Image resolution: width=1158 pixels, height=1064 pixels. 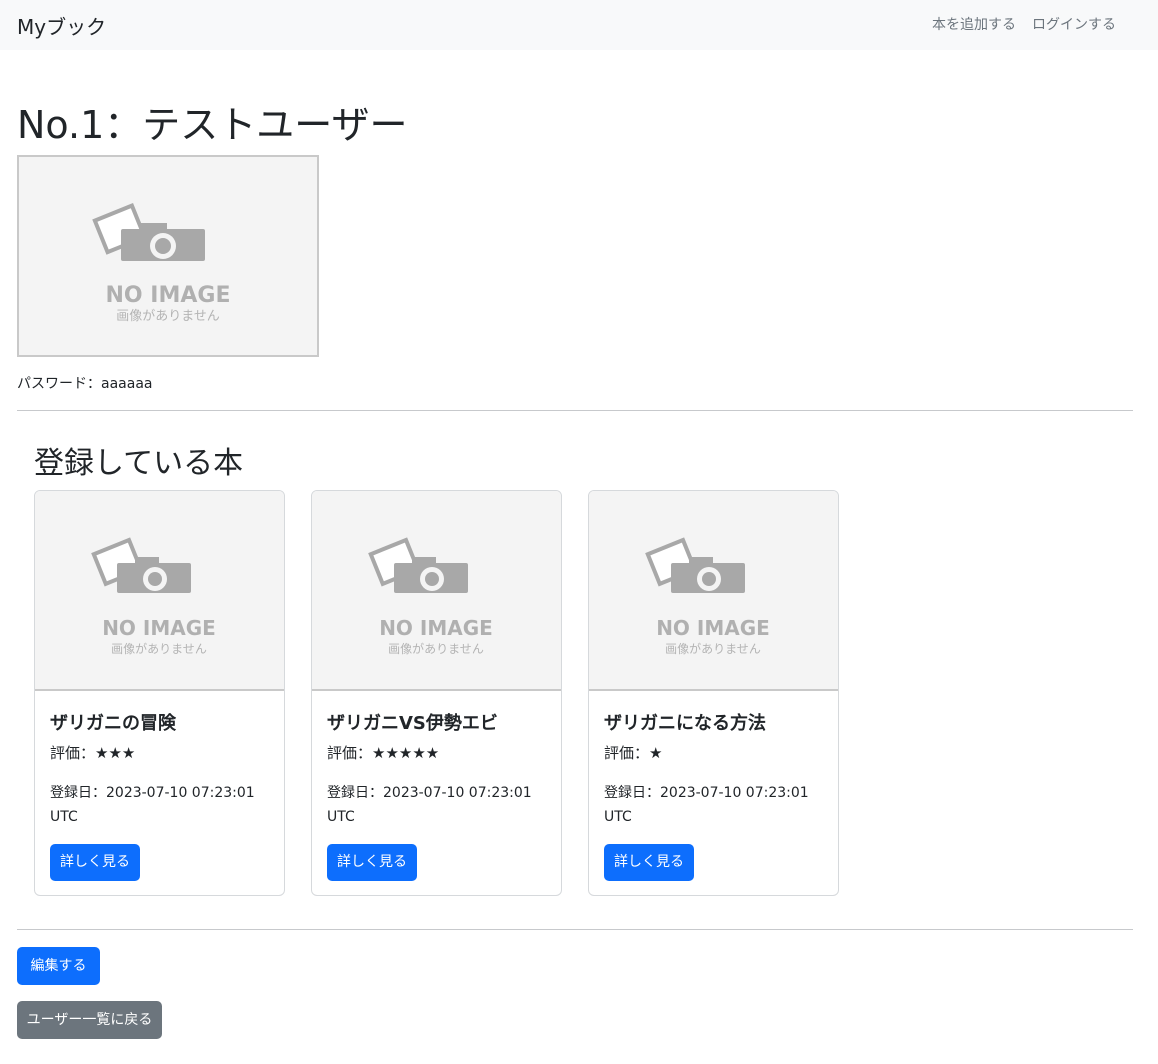 I want to click on book-title: ザリガニの冒険, so click(x=113, y=723).